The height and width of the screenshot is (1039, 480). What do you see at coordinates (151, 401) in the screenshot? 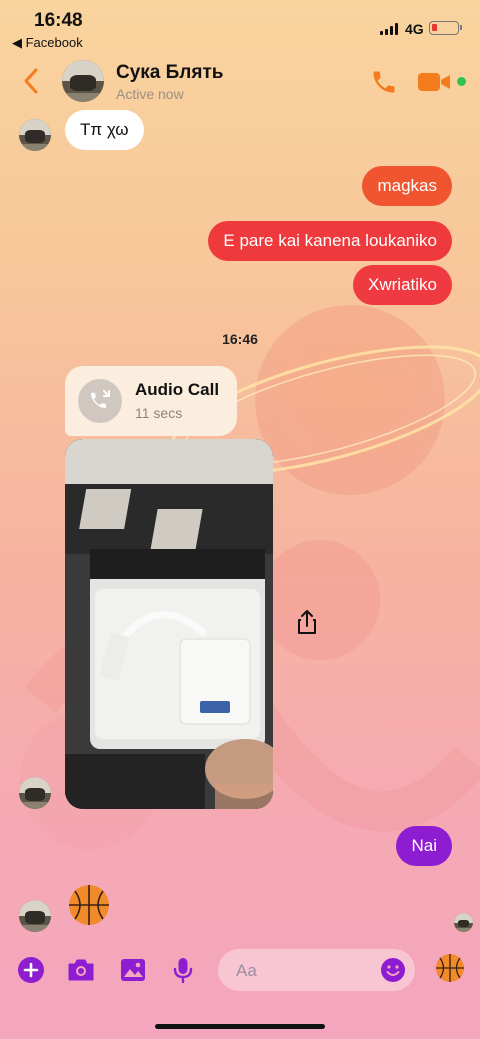
I see `audio-call-card: Audio Call 11 secs` at bounding box center [151, 401].